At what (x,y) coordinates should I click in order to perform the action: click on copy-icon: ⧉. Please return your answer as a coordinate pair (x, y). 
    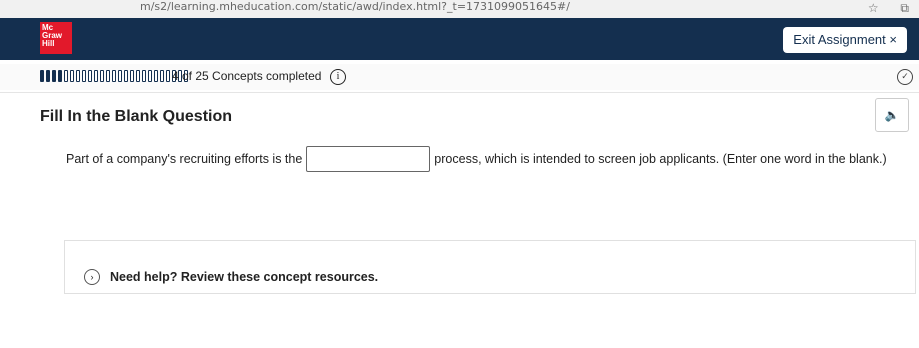
    Looking at the image, I should click on (904, 8).